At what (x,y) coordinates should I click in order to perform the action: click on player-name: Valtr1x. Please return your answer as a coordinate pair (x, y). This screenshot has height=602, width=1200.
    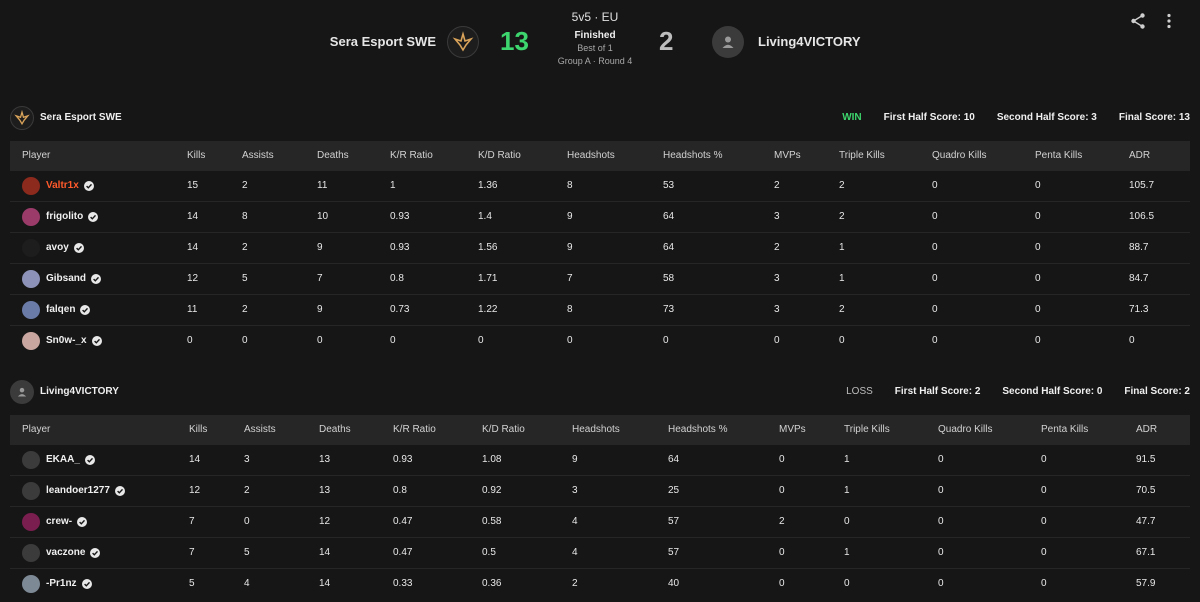
    Looking at the image, I should click on (62, 185).